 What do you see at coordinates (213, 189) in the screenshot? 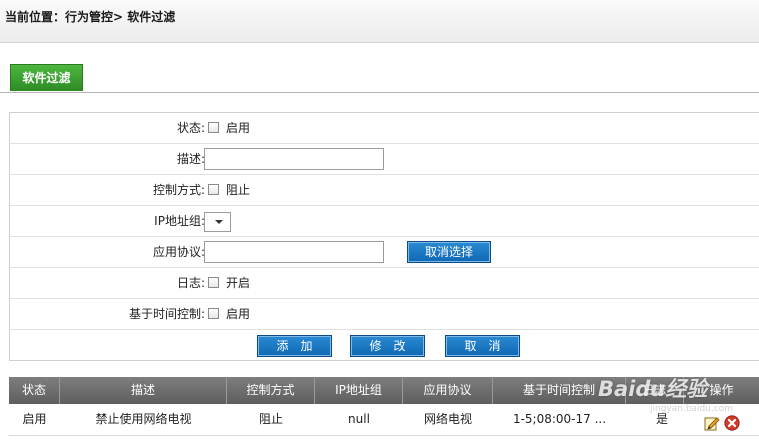
I see `control-mode-block-checkbox` at bounding box center [213, 189].